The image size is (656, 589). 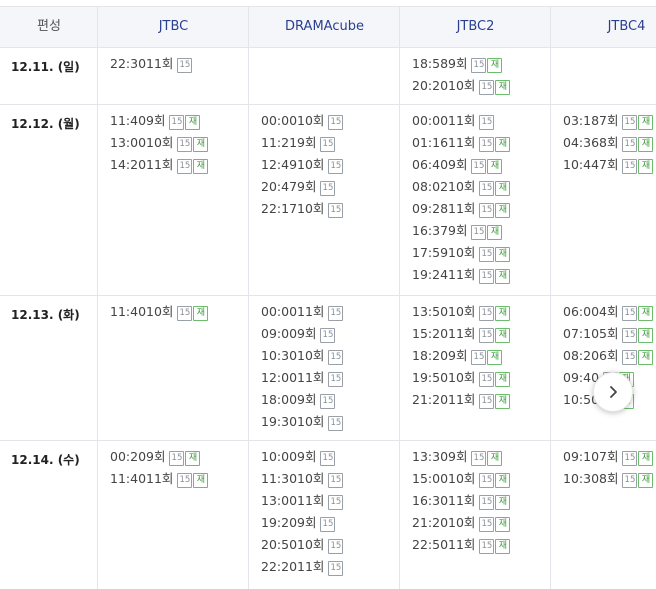 I want to click on schedule-entry: 20:479회 15, so click(x=302, y=187).